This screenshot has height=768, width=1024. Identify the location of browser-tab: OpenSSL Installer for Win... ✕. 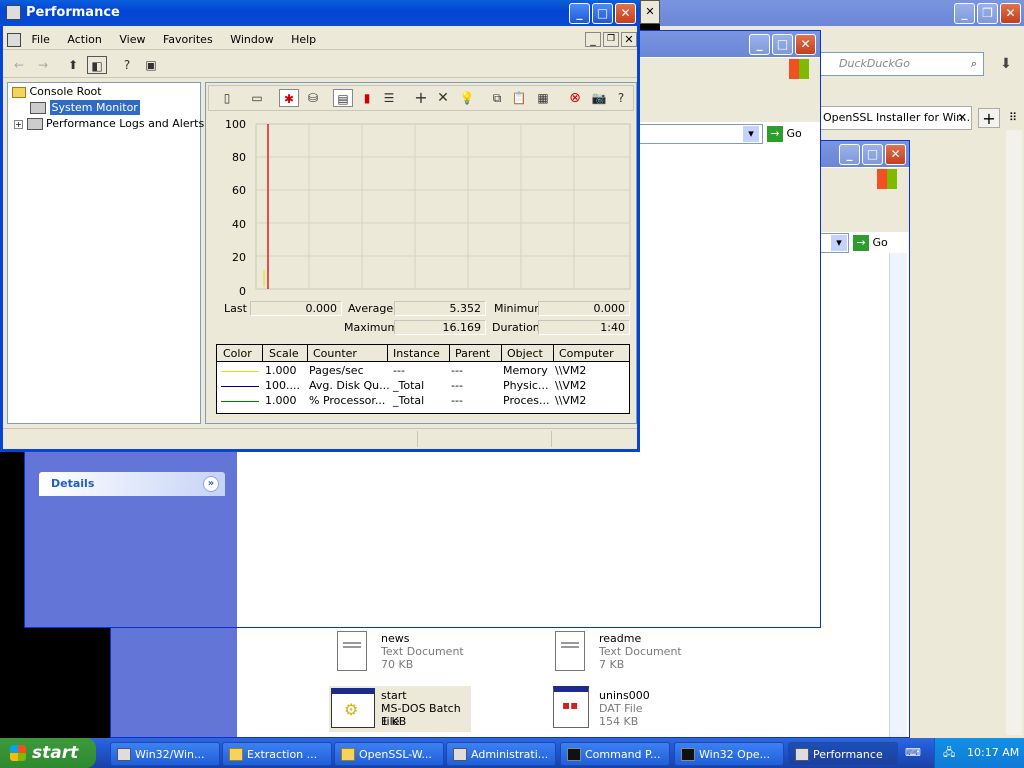
(896, 118).